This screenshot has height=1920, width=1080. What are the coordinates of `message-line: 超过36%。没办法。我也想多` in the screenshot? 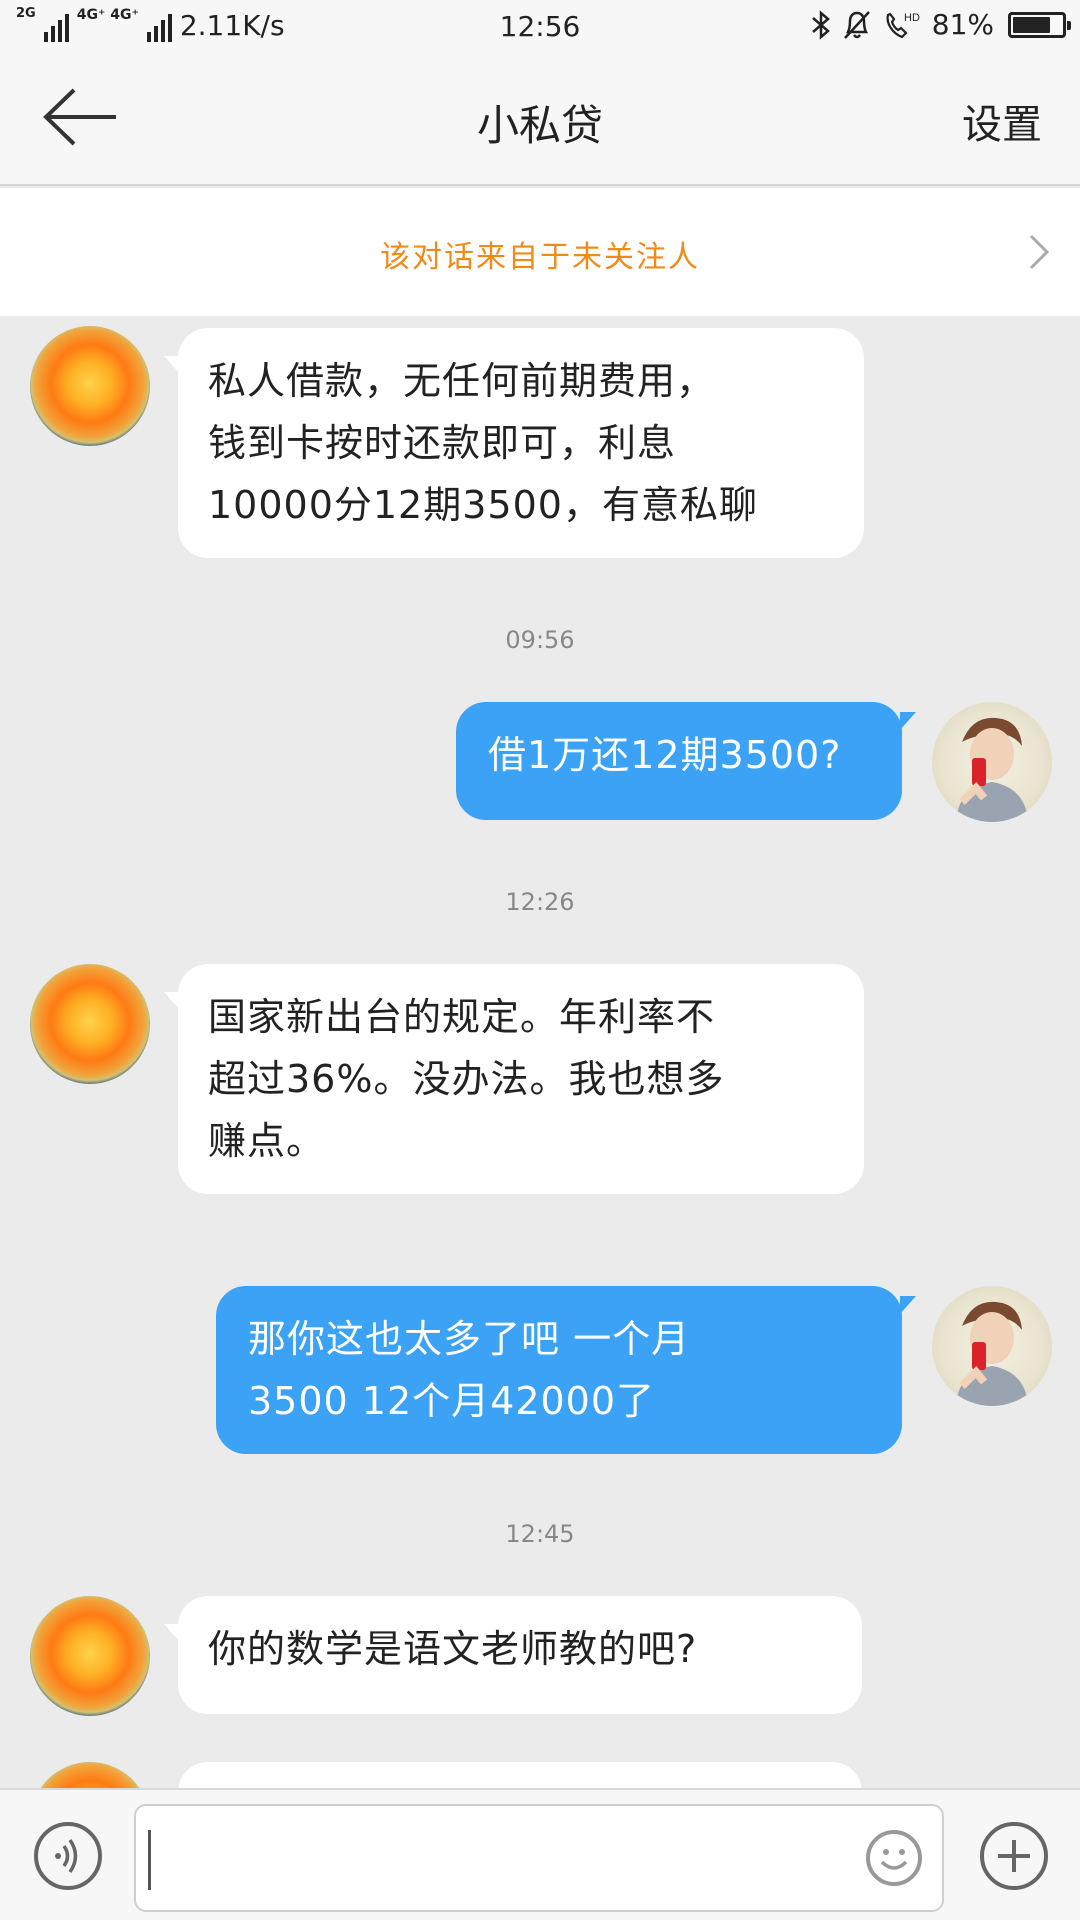 It's located at (466, 1079).